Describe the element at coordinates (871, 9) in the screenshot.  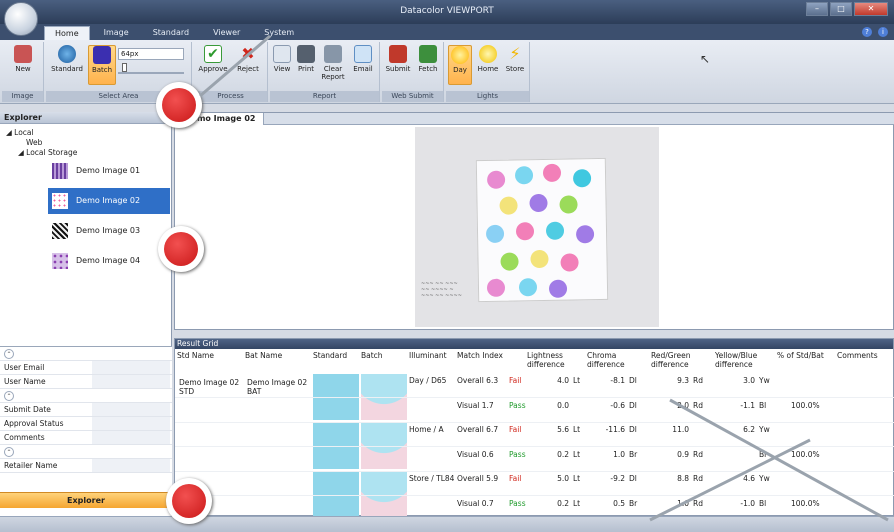
I see `close-icon: ✕` at that location.